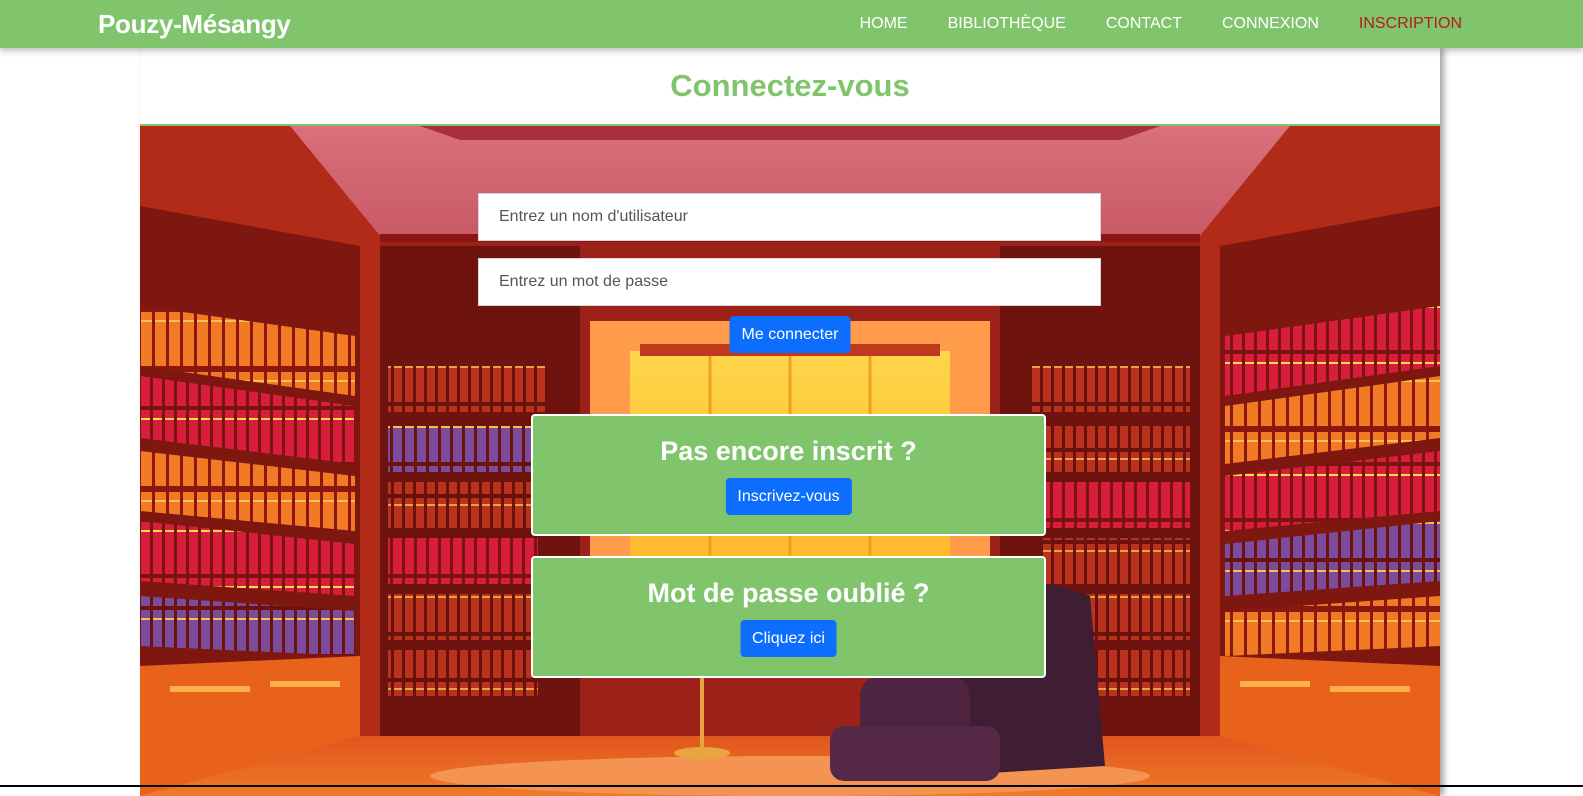  What do you see at coordinates (194, 24) in the screenshot?
I see `site-brand: Pouzy-Mésangy` at bounding box center [194, 24].